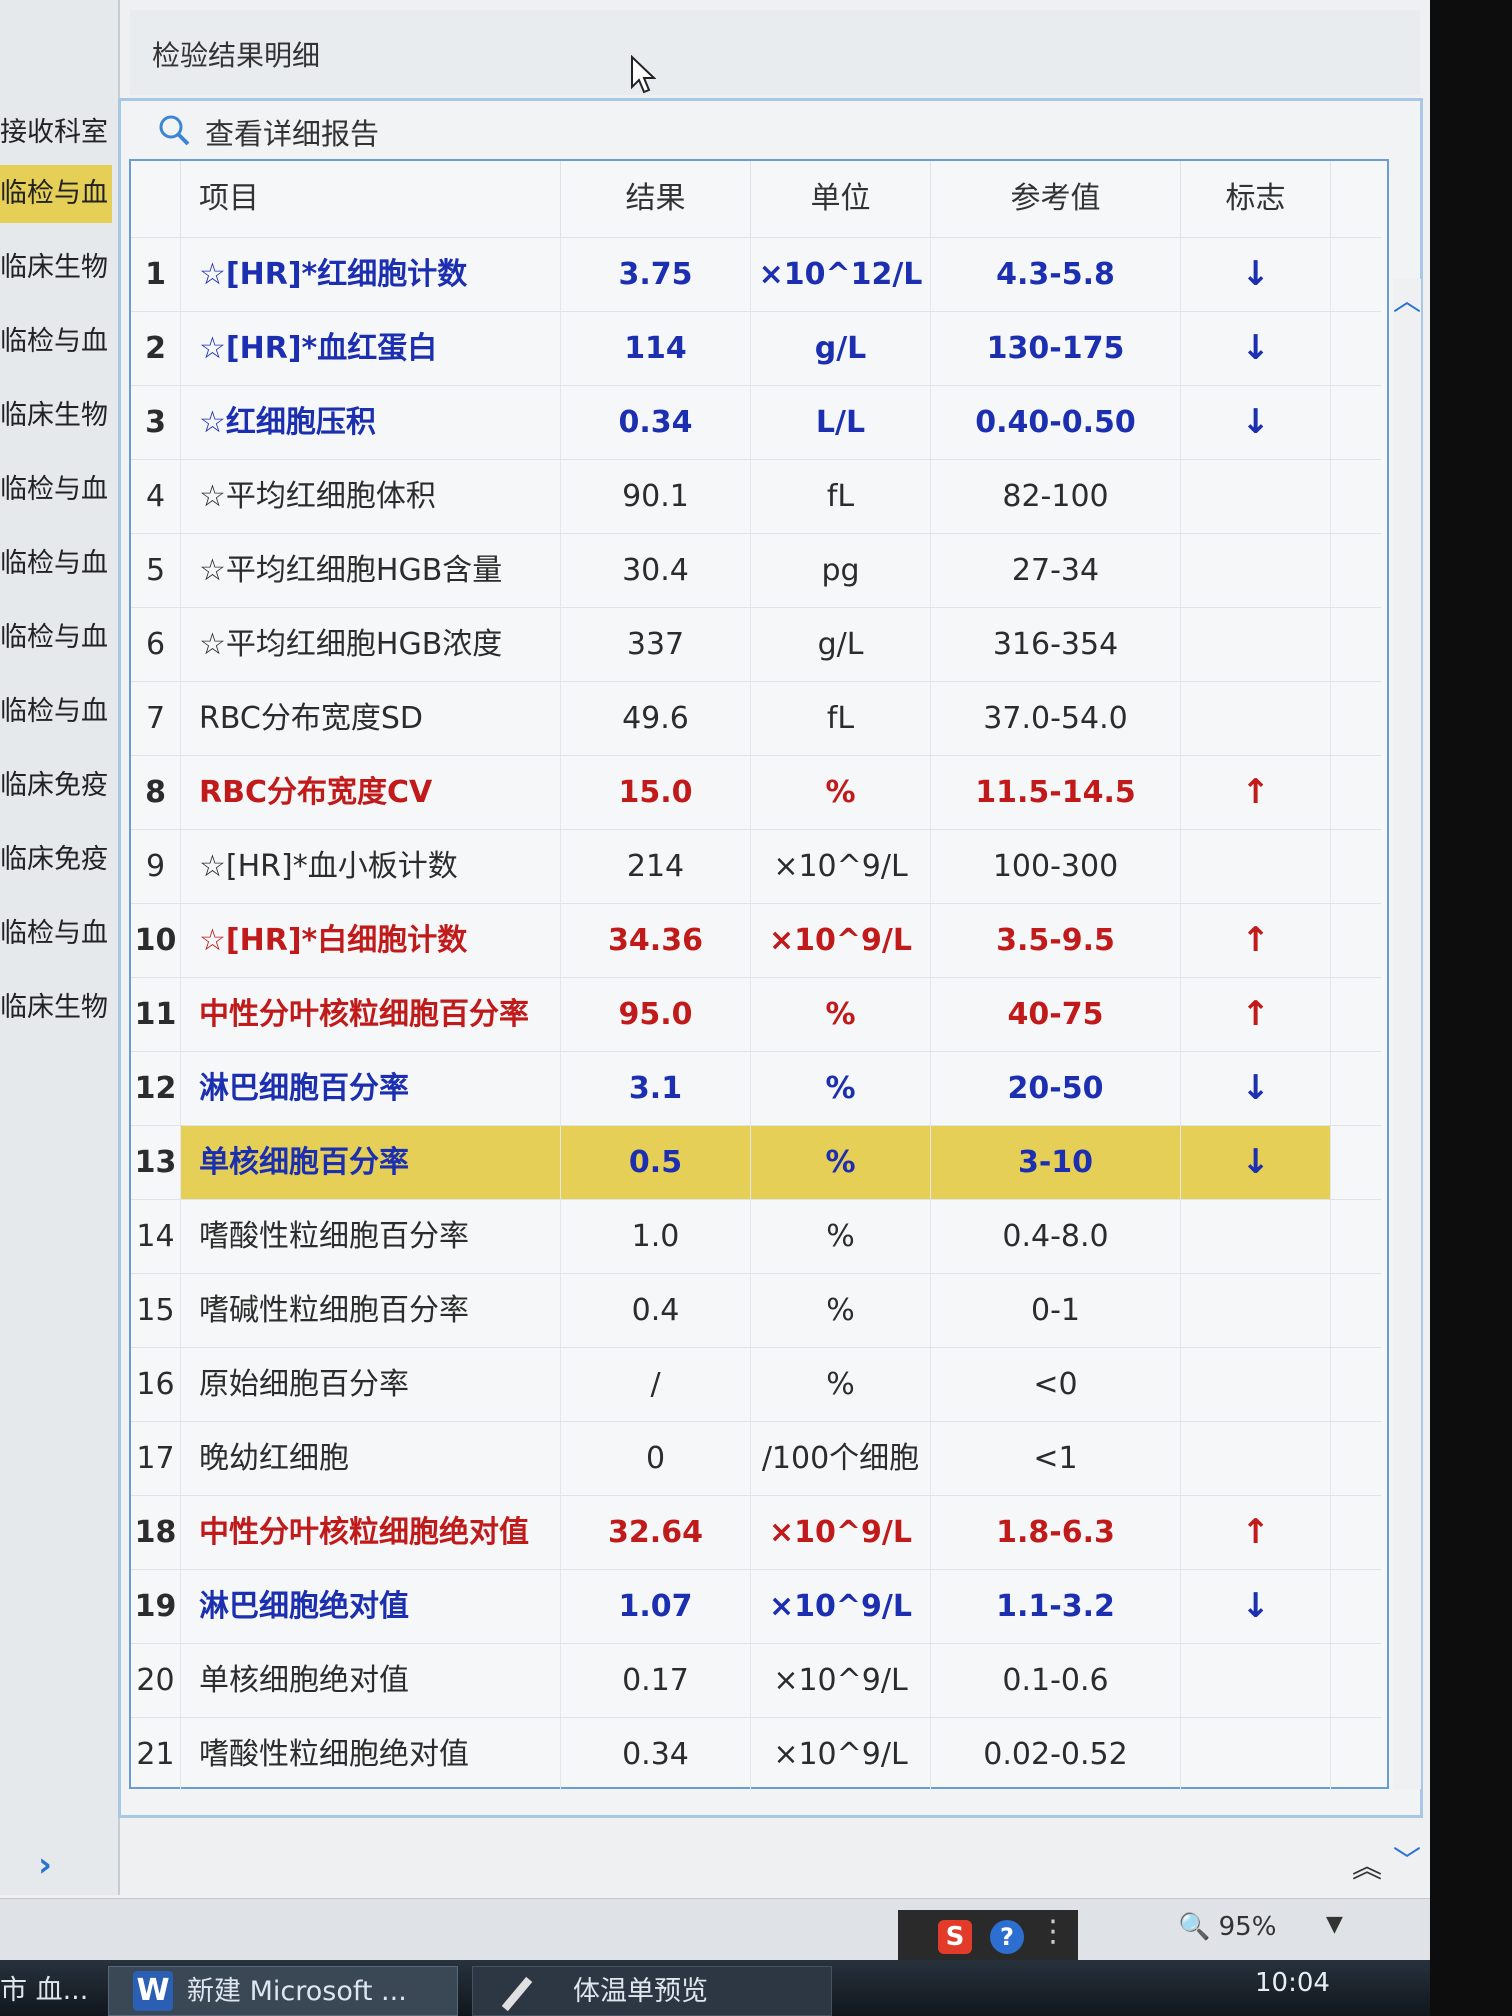 Image resolution: width=1512 pixels, height=2016 pixels. I want to click on toolbar: 查看详细报告, so click(770, 130).